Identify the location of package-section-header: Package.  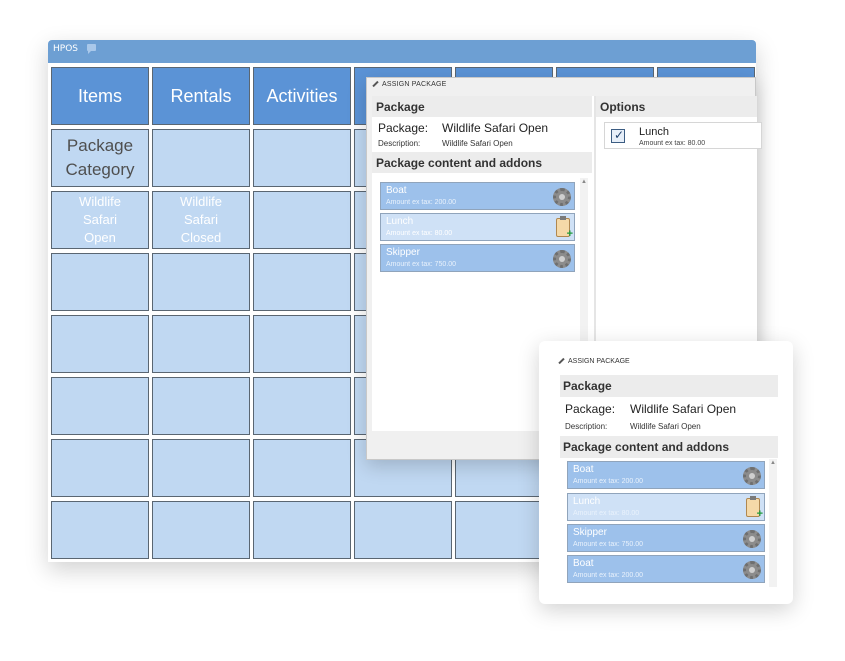
(482, 106).